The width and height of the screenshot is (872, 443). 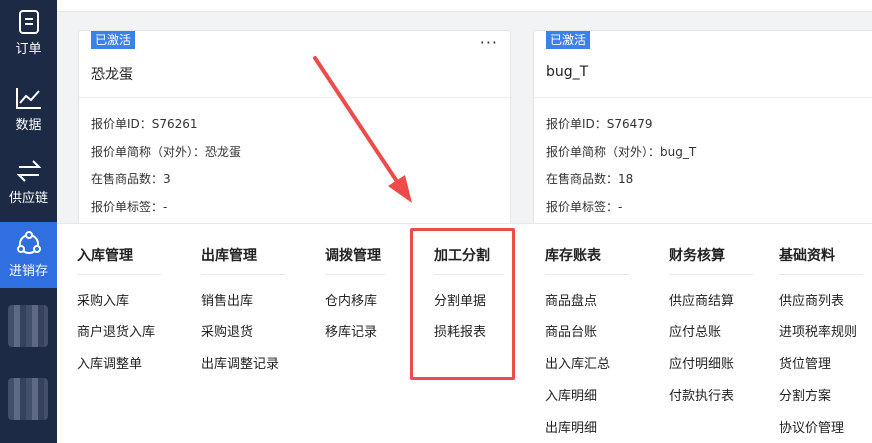 What do you see at coordinates (105, 256) in the screenshot?
I see `menu-heading: 入库管理` at bounding box center [105, 256].